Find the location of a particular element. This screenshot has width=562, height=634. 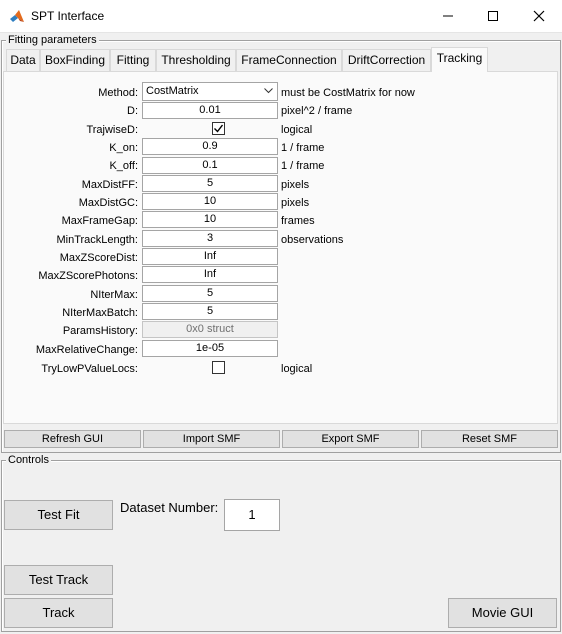

maxdistff-field: 5 is located at coordinates (210, 183).